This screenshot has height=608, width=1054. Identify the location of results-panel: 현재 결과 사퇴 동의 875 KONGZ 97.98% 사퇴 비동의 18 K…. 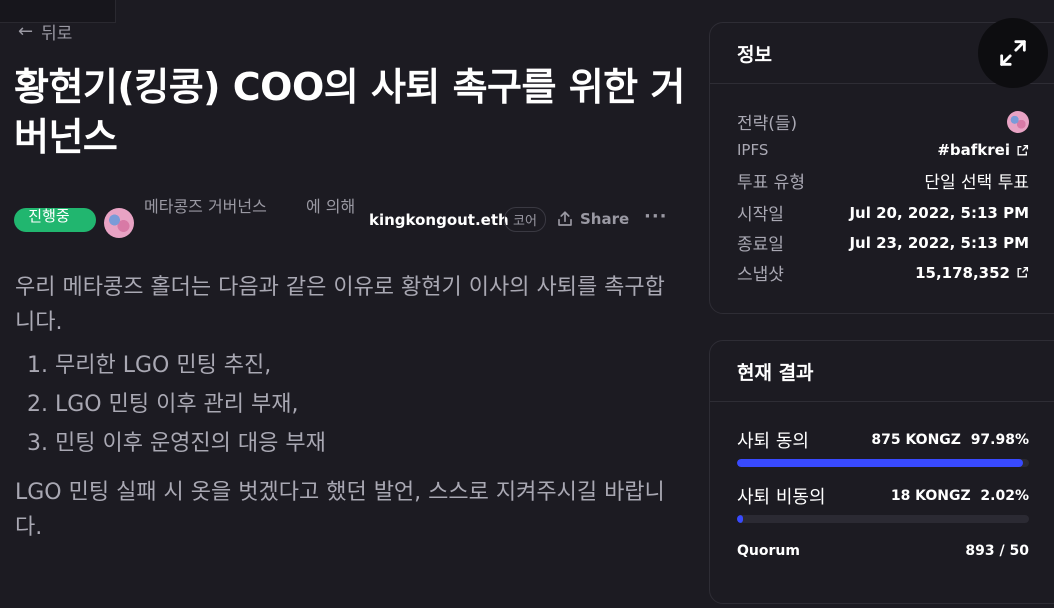
(881, 472).